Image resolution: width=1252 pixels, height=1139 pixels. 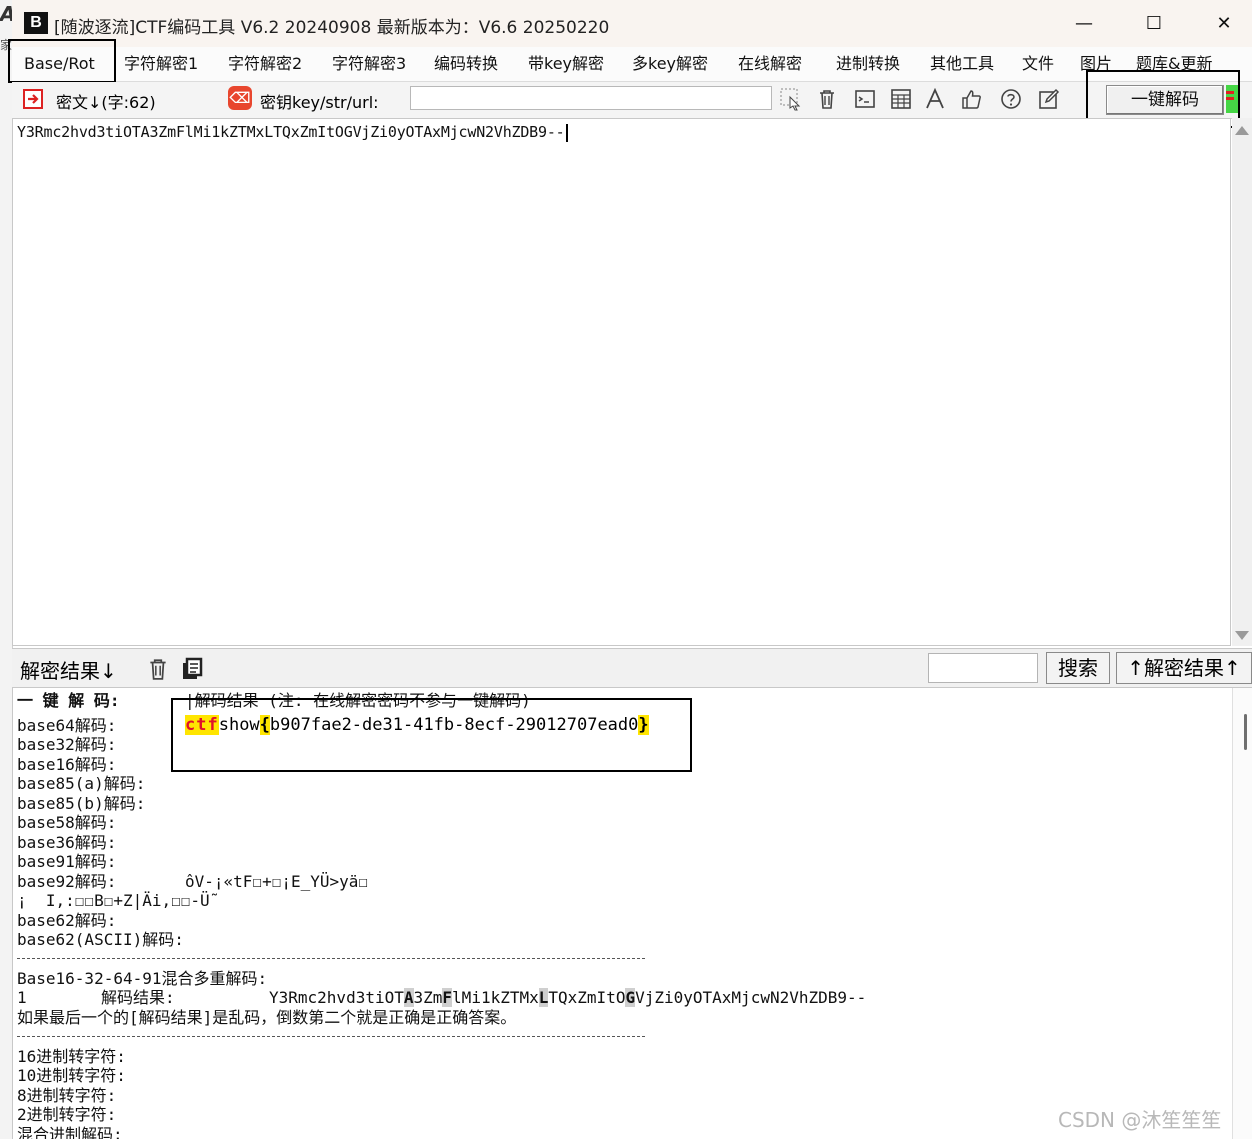 What do you see at coordinates (22, 997) in the screenshot?
I see `mix-index: 1` at bounding box center [22, 997].